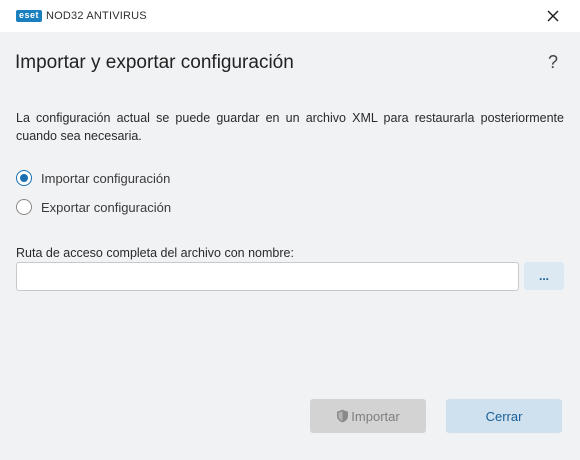 This screenshot has height=460, width=580. I want to click on import-button: Importar, so click(368, 416).